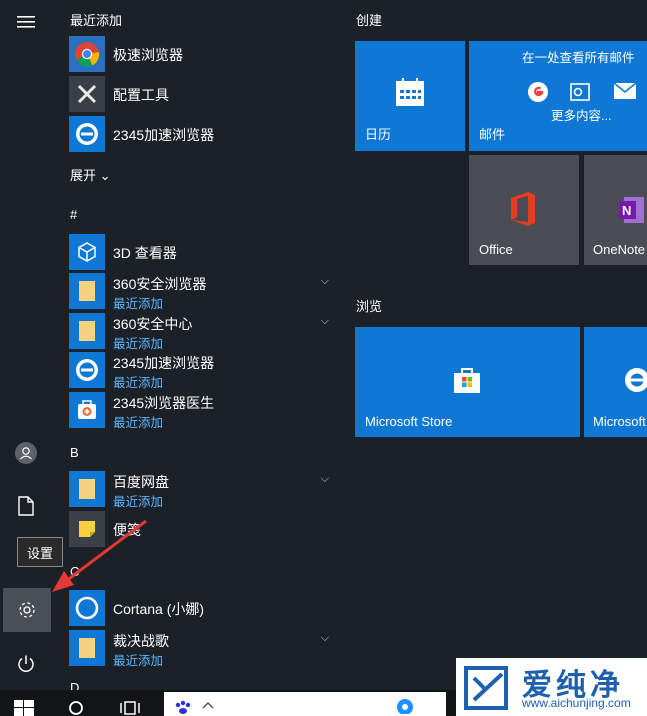 The width and height of the screenshot is (647, 716). Describe the element at coordinates (183, 707) in the screenshot. I see `baidu-paw-icon` at that location.